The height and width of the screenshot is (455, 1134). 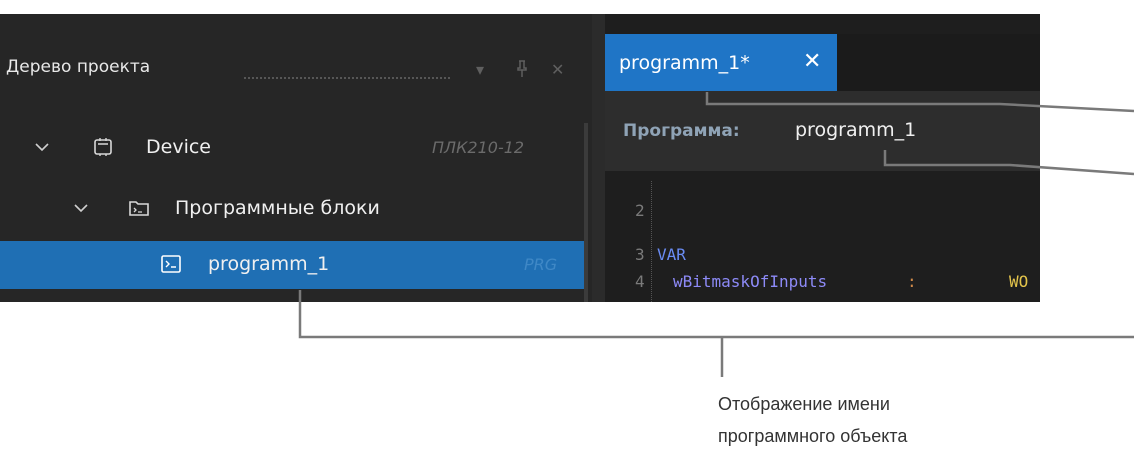 I want to click on tree-item-program-blocks: Программные блоки, so click(x=292, y=210).